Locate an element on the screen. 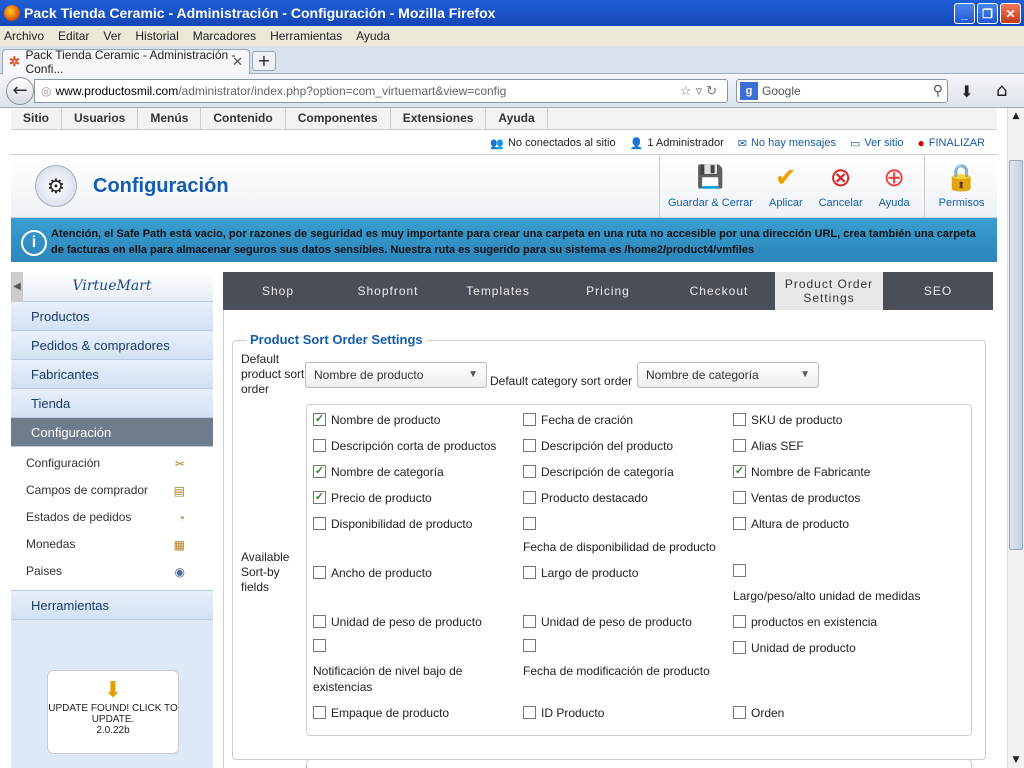 Image resolution: width=1024 pixels, height=768 pixels. checkbox-nombre-fabricante: ✓ Nombre de Fabricante is located at coordinates (801, 472).